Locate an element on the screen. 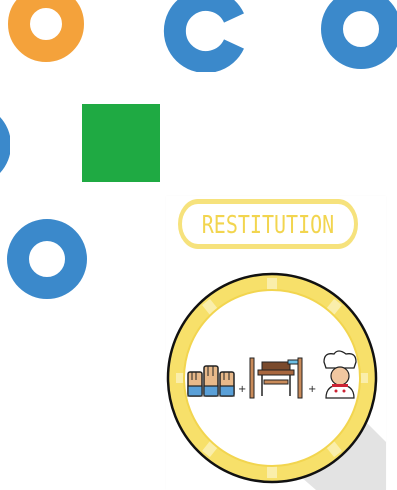 The height and width of the screenshot is (490, 397). blue-ring-bottom-icon is located at coordinates (47, 259).